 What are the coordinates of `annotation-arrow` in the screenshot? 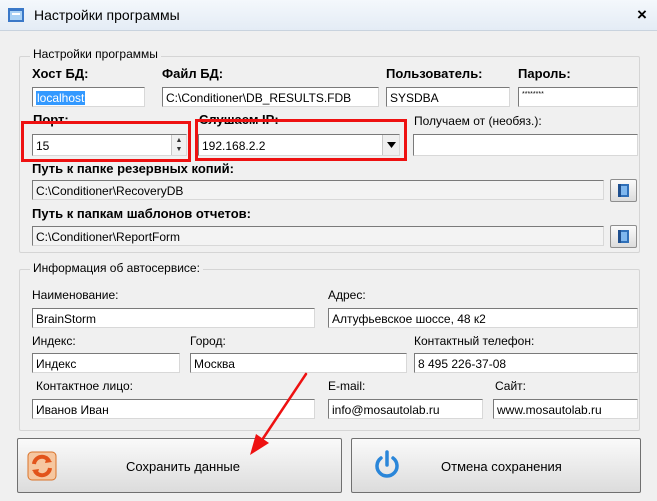 It's located at (279, 413).